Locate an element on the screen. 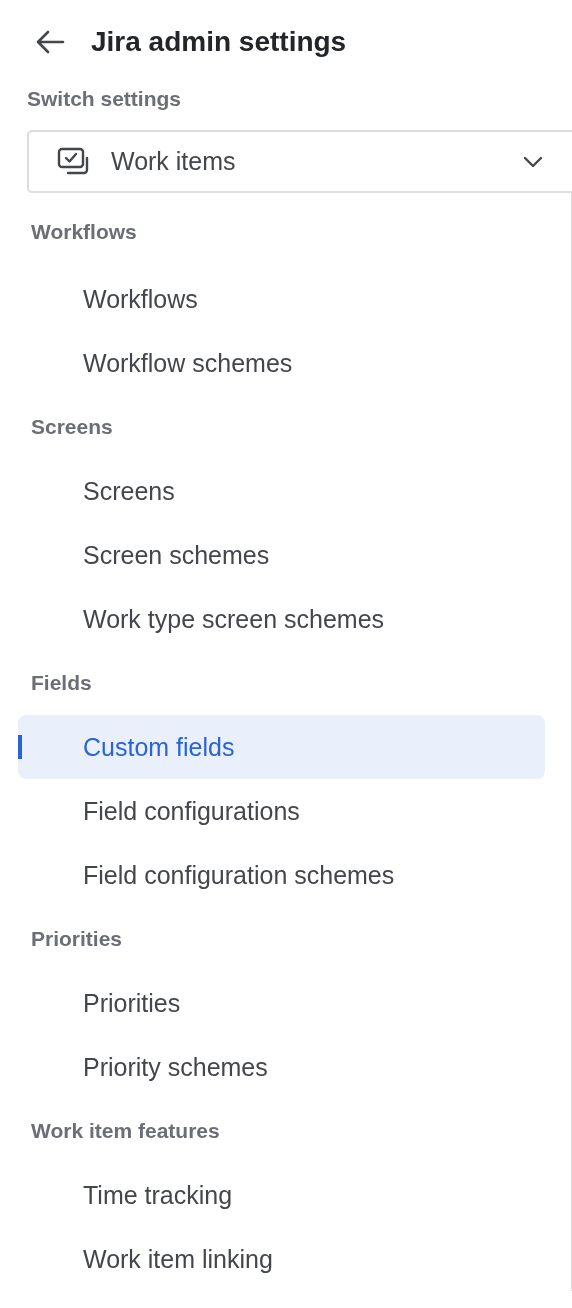 The height and width of the screenshot is (1308, 572). nav-item: Priorities is located at coordinates (281, 1003).